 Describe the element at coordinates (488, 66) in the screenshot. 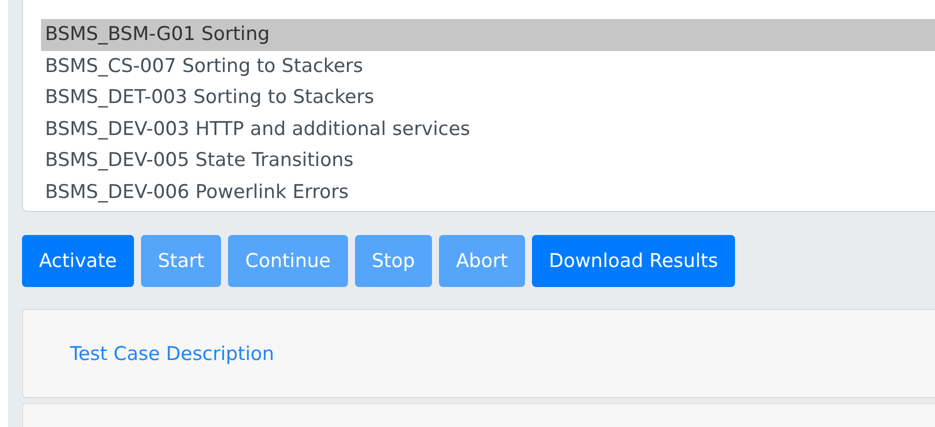

I see `list-item: BSMS_CS-007 Sorting to Stackers` at that location.